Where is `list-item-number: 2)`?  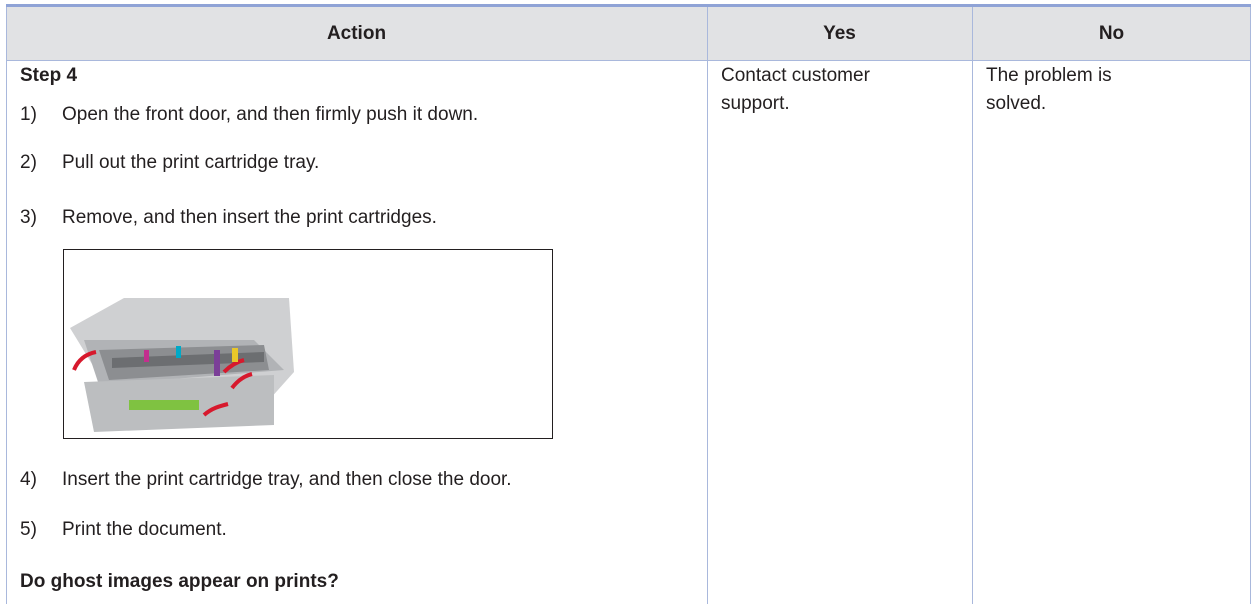 list-item-number: 2) is located at coordinates (28, 162).